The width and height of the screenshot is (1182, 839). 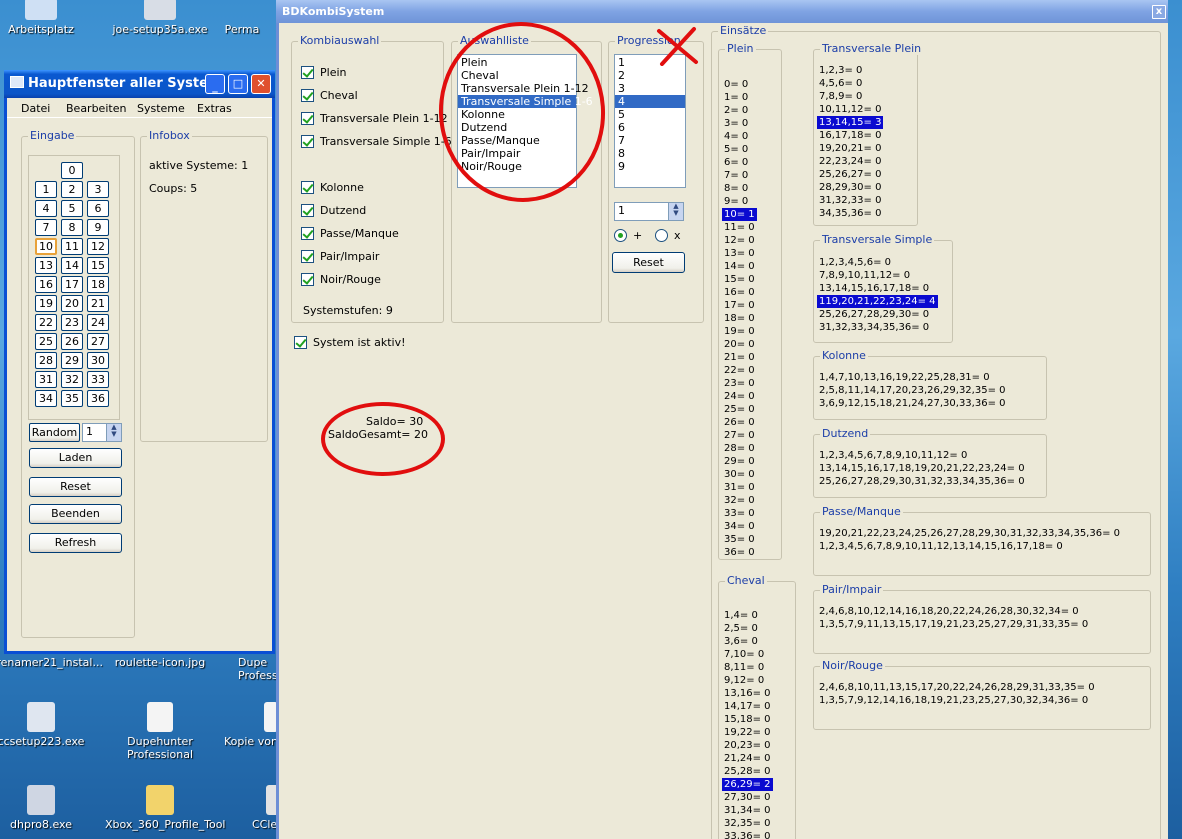 I want to click on number-button-21: 21, so click(x=98, y=303).